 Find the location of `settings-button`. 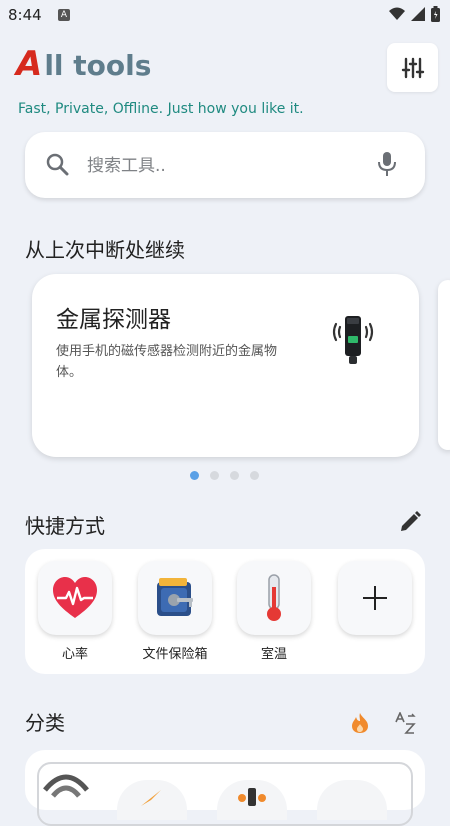

settings-button is located at coordinates (412, 67).